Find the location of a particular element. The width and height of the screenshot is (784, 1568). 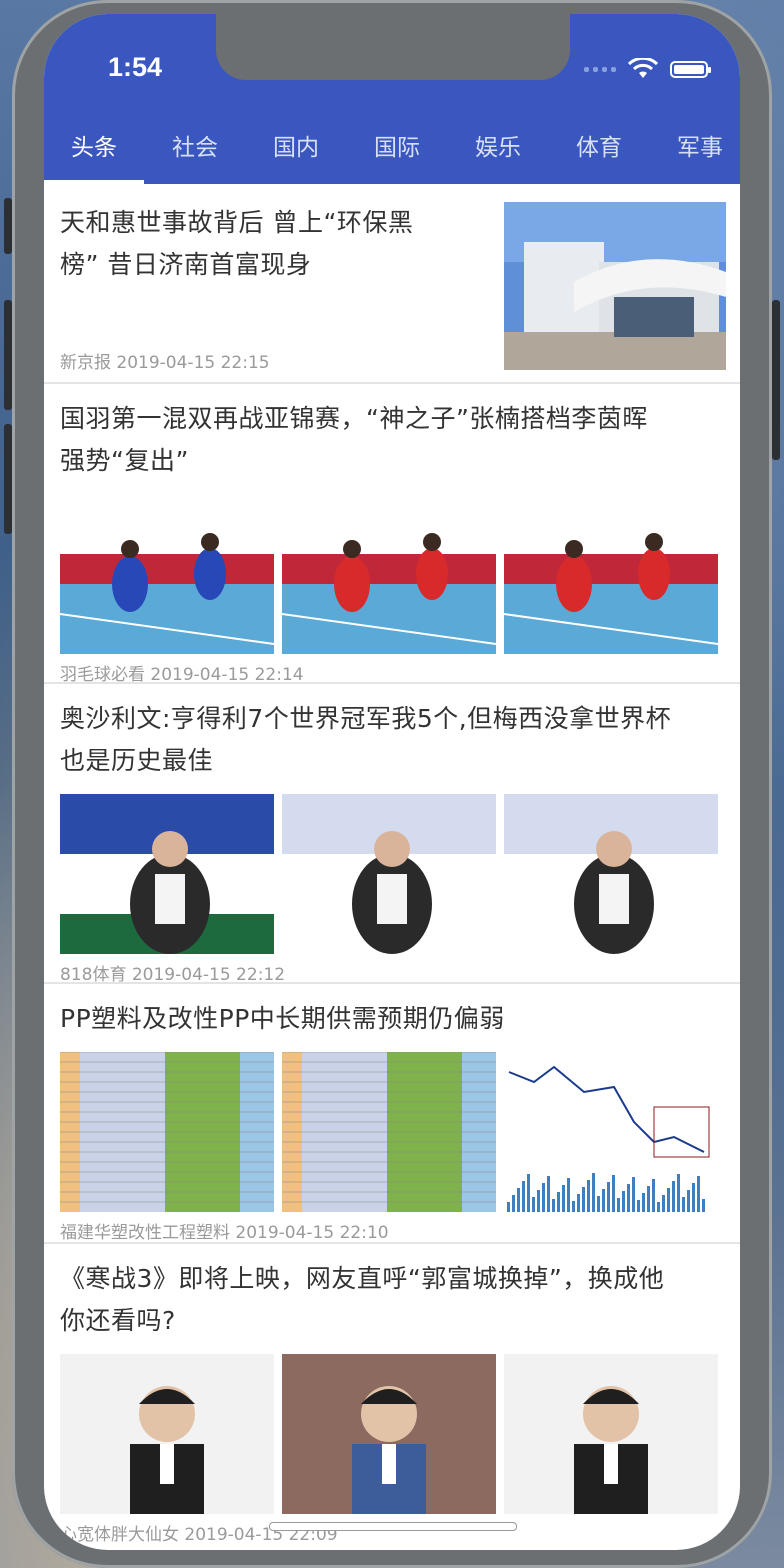

power-button is located at coordinates (776, 380).